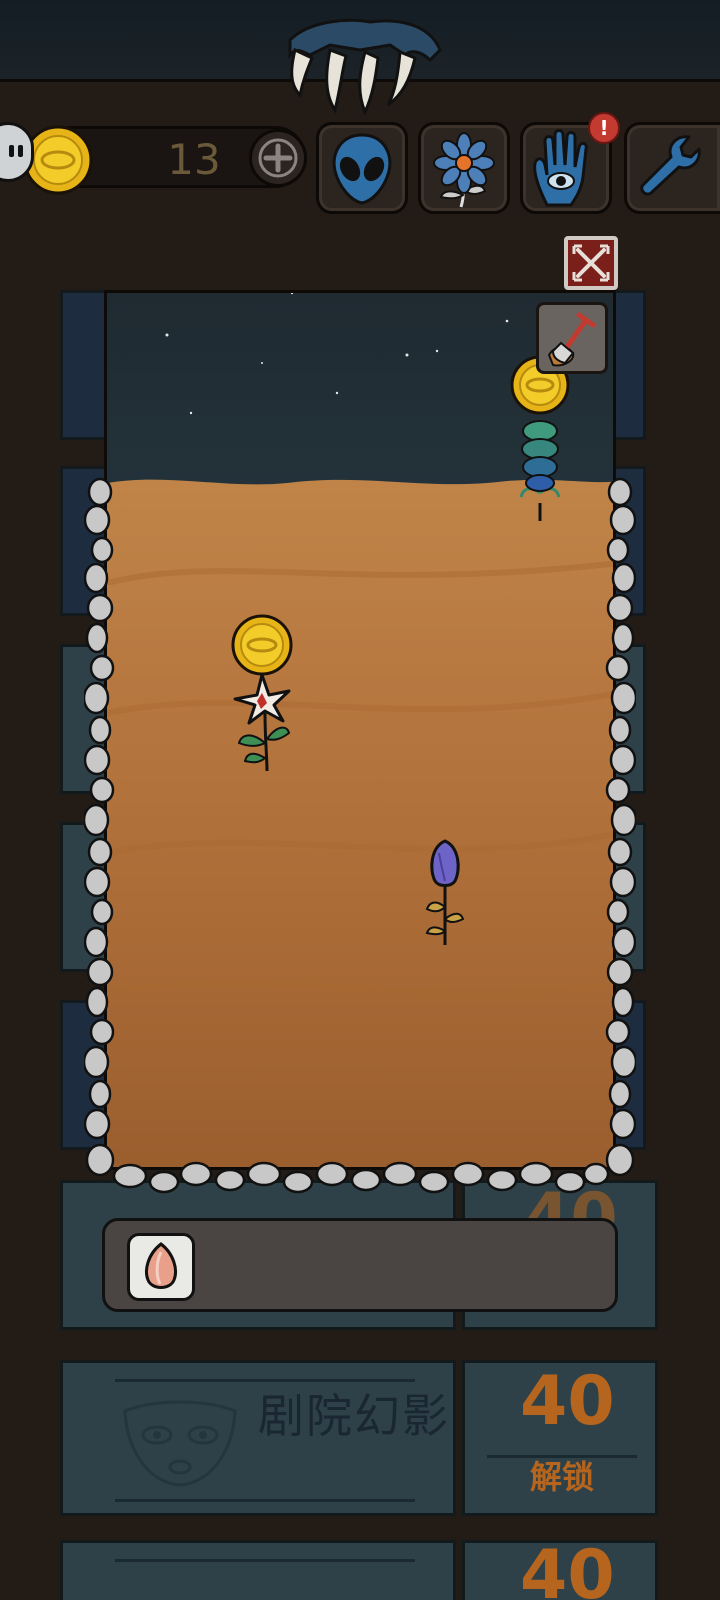  Describe the element at coordinates (567, 1568) in the screenshot. I see `ticket-price: 40` at that location.